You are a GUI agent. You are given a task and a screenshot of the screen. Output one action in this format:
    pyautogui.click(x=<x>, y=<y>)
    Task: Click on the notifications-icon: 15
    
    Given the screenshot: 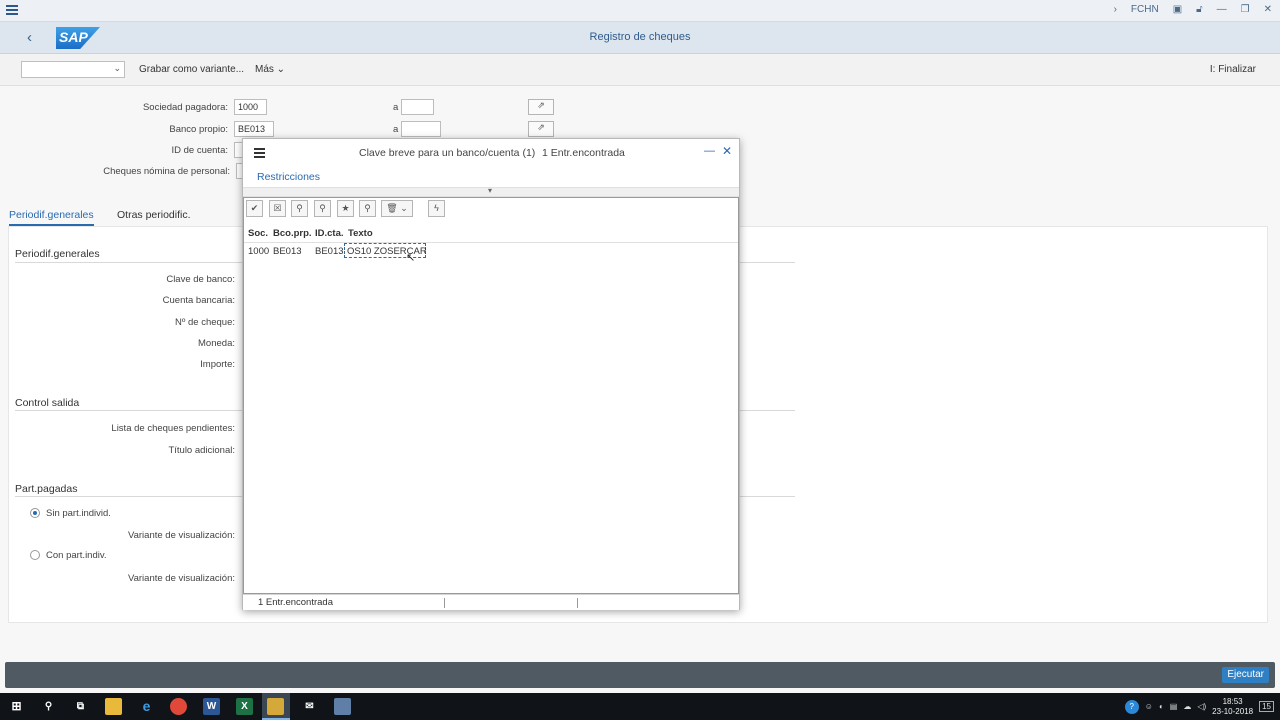 What is the action you would take?
    pyautogui.click(x=1266, y=706)
    